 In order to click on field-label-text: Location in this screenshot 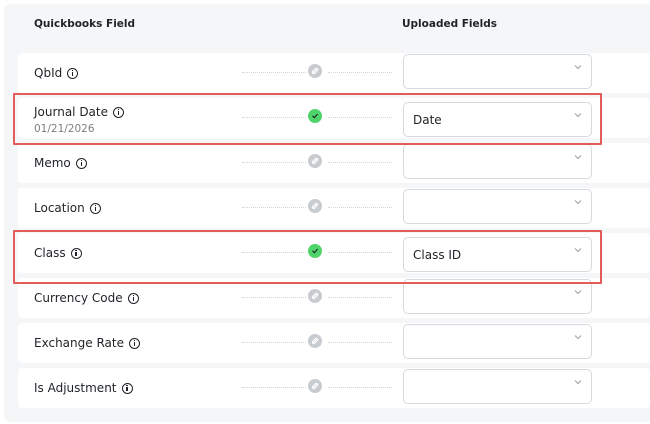, I will do `click(59, 208)`.